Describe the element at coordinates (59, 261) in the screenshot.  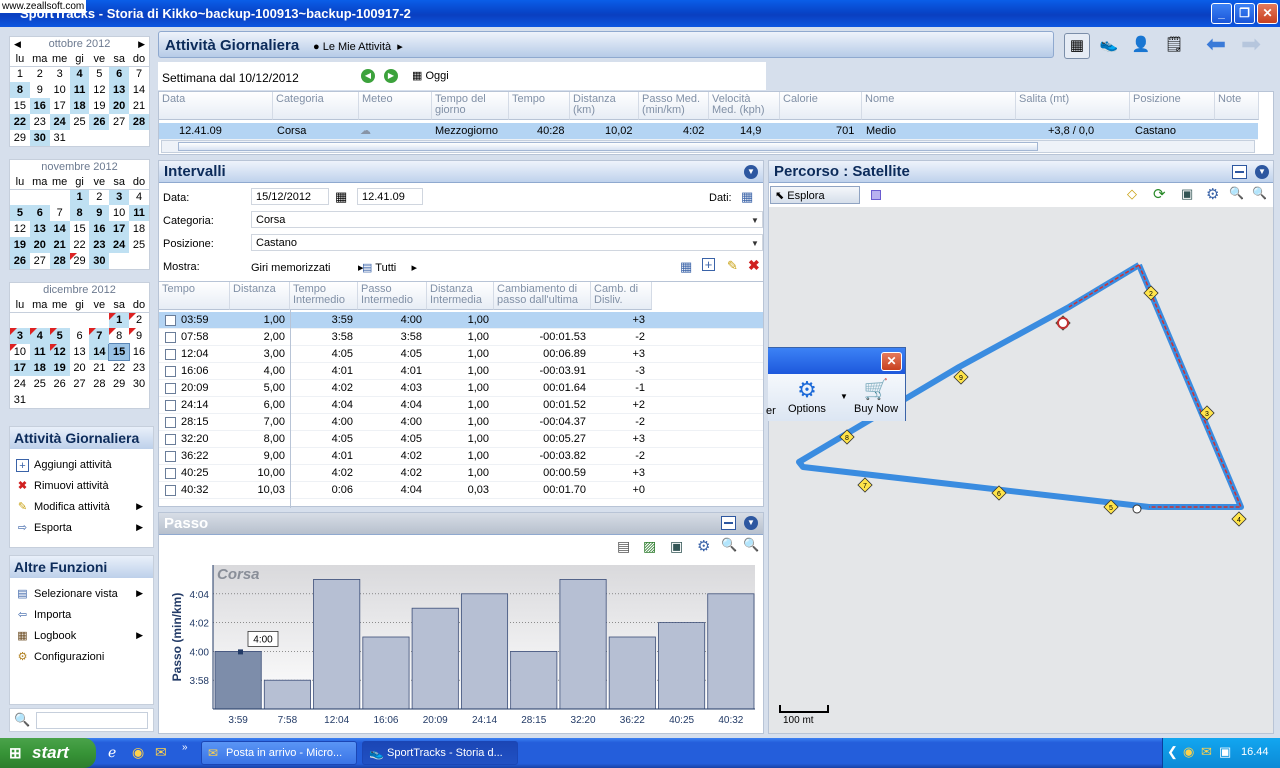
I see `calendar-day: 28` at that location.